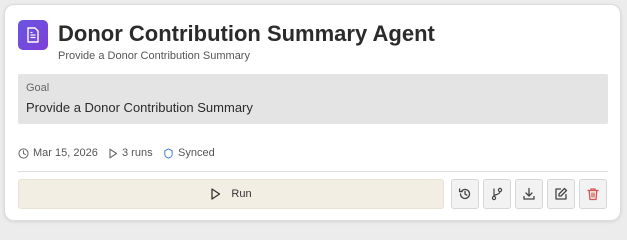  I want to click on meta-date-text: Mar 15, 2026, so click(65, 153).